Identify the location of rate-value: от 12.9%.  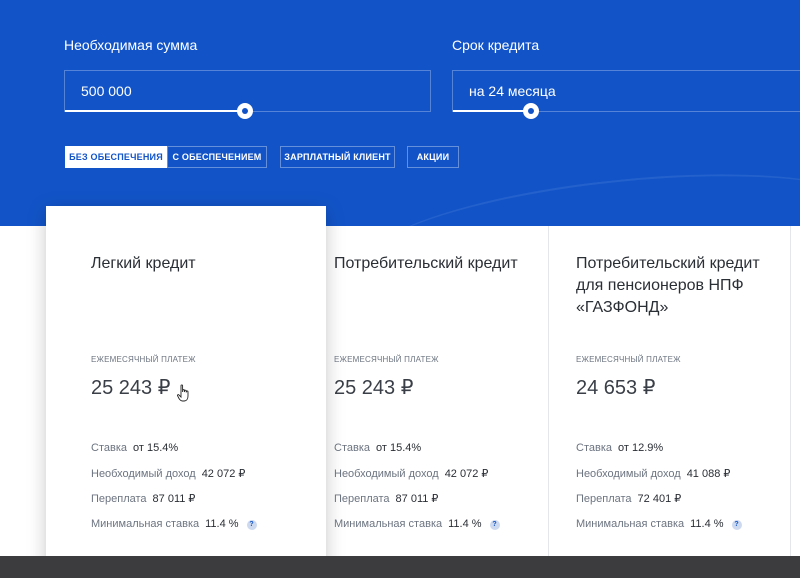
(641, 448).